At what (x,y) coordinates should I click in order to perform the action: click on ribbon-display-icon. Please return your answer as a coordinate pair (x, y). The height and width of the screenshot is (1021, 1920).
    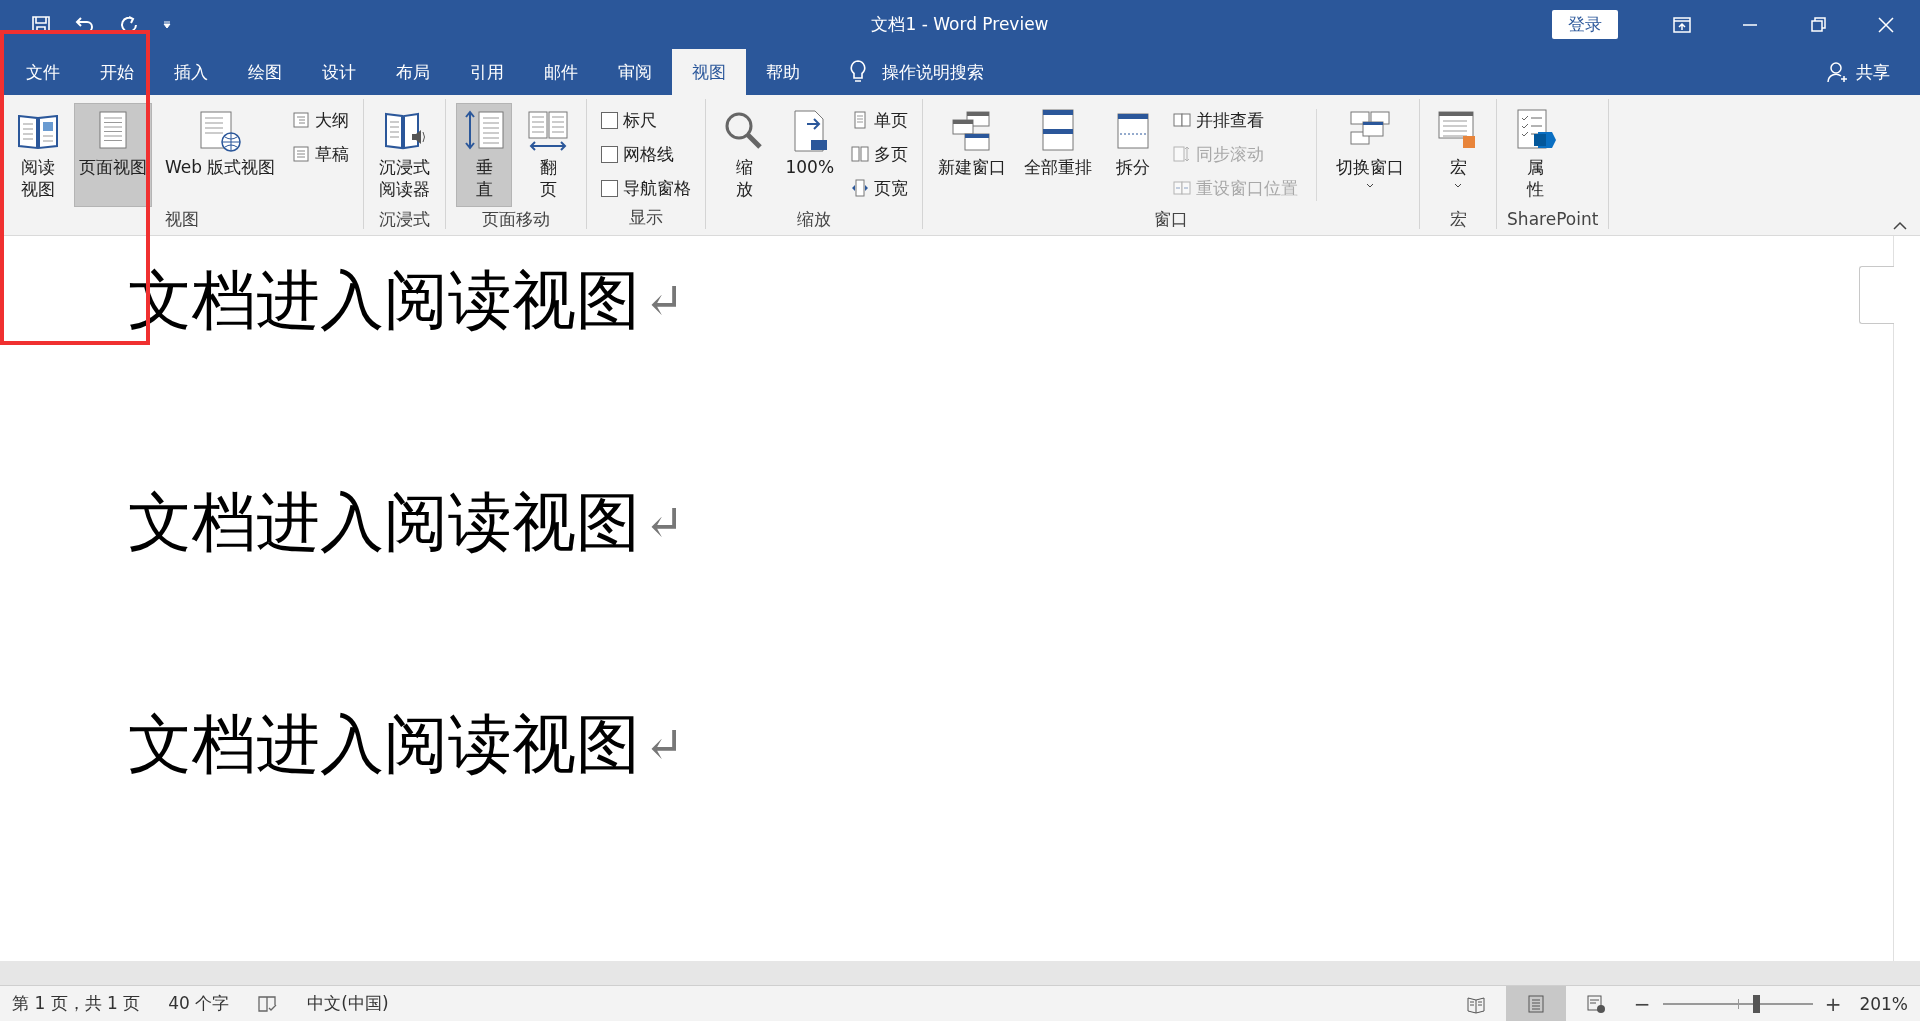
    Looking at the image, I should click on (1682, 24).